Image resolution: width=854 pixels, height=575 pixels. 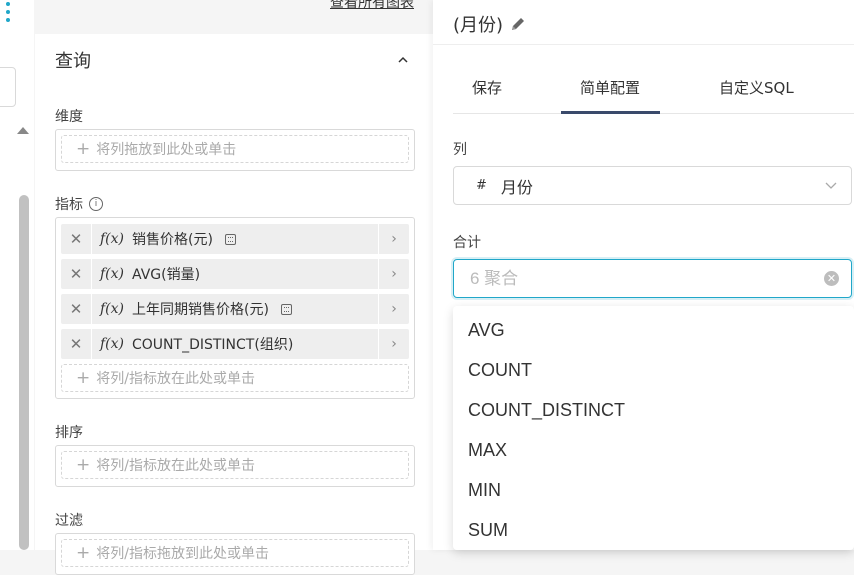 What do you see at coordinates (96, 204) in the screenshot?
I see `info-icon: i` at bounding box center [96, 204].